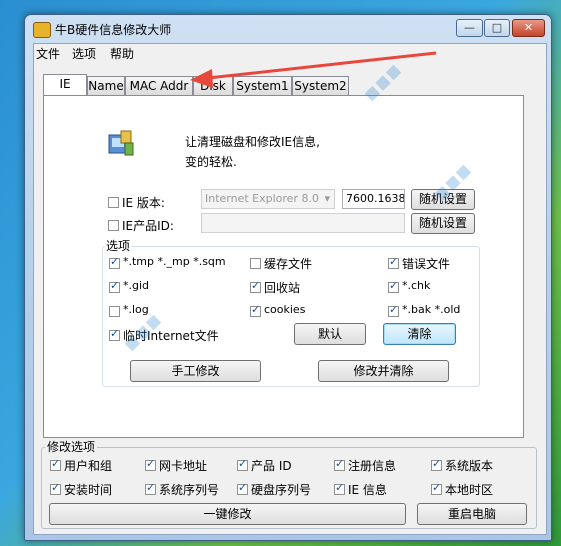 This screenshot has height=546, width=561. Describe the element at coordinates (313, 69) in the screenshot. I see `annotation-arrow-icon` at that location.